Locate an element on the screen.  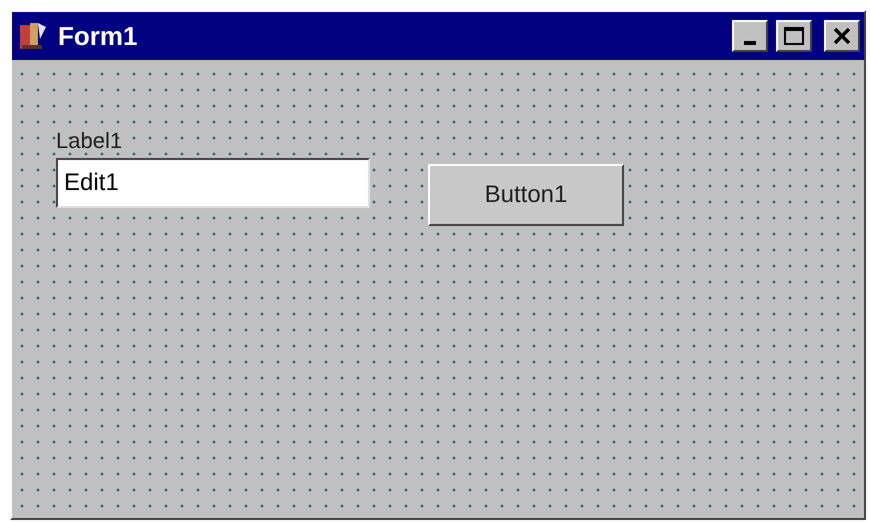
minimize-button is located at coordinates (750, 36).